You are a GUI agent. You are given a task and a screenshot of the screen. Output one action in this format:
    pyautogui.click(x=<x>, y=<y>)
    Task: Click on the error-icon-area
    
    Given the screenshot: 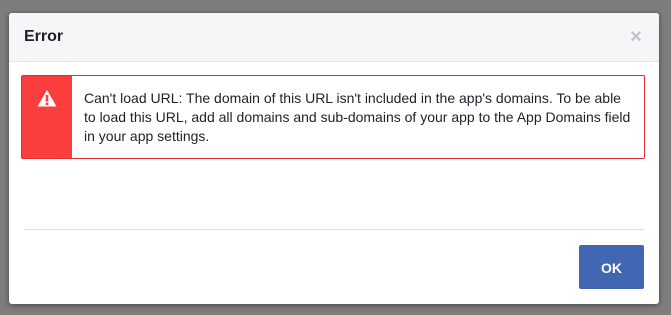 What is the action you would take?
    pyautogui.click(x=47, y=117)
    